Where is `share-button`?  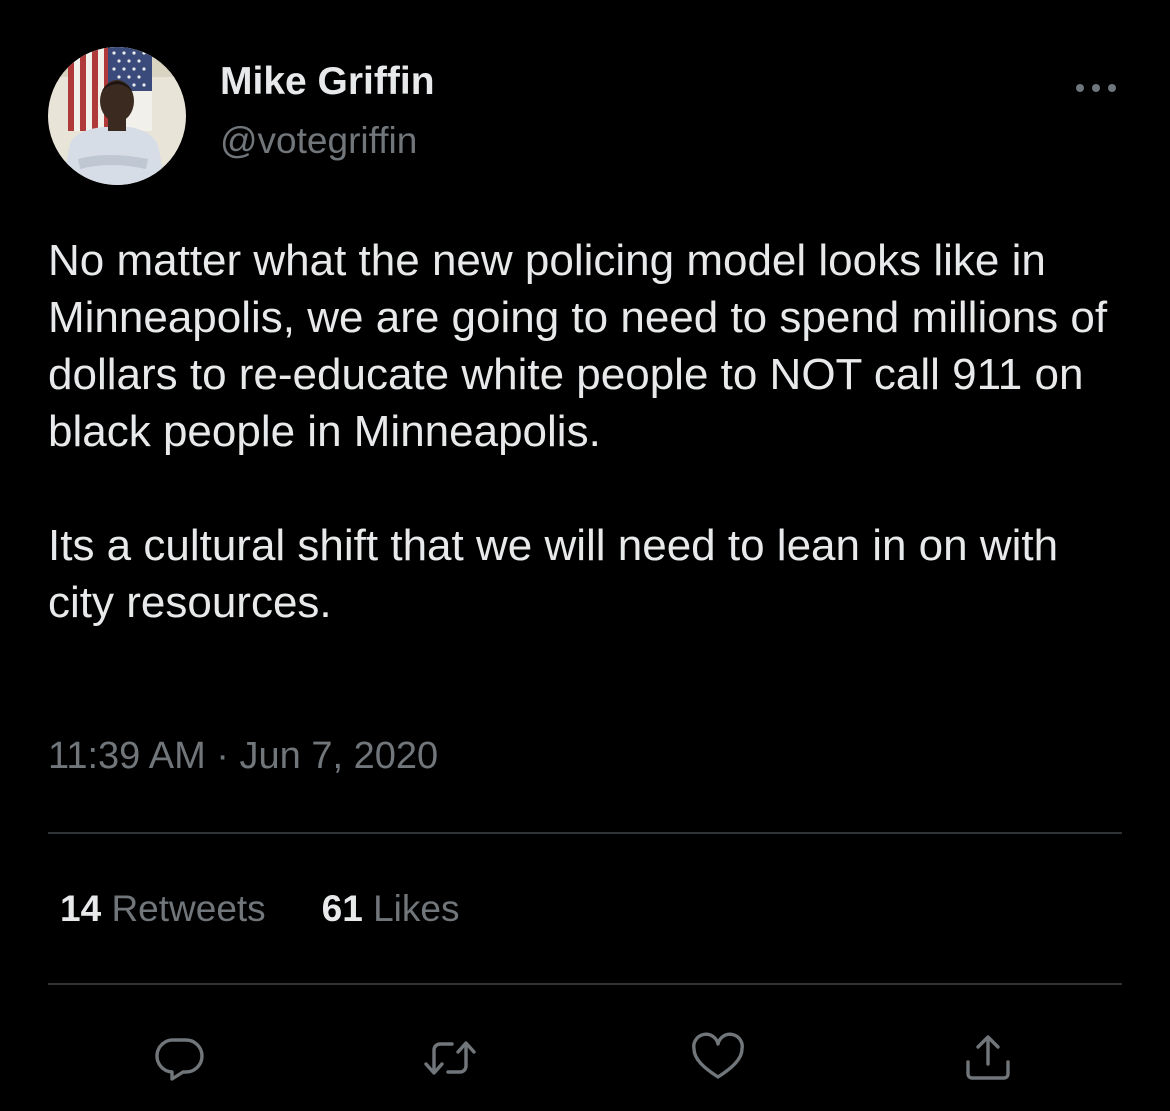
share-button is located at coordinates (988, 1058).